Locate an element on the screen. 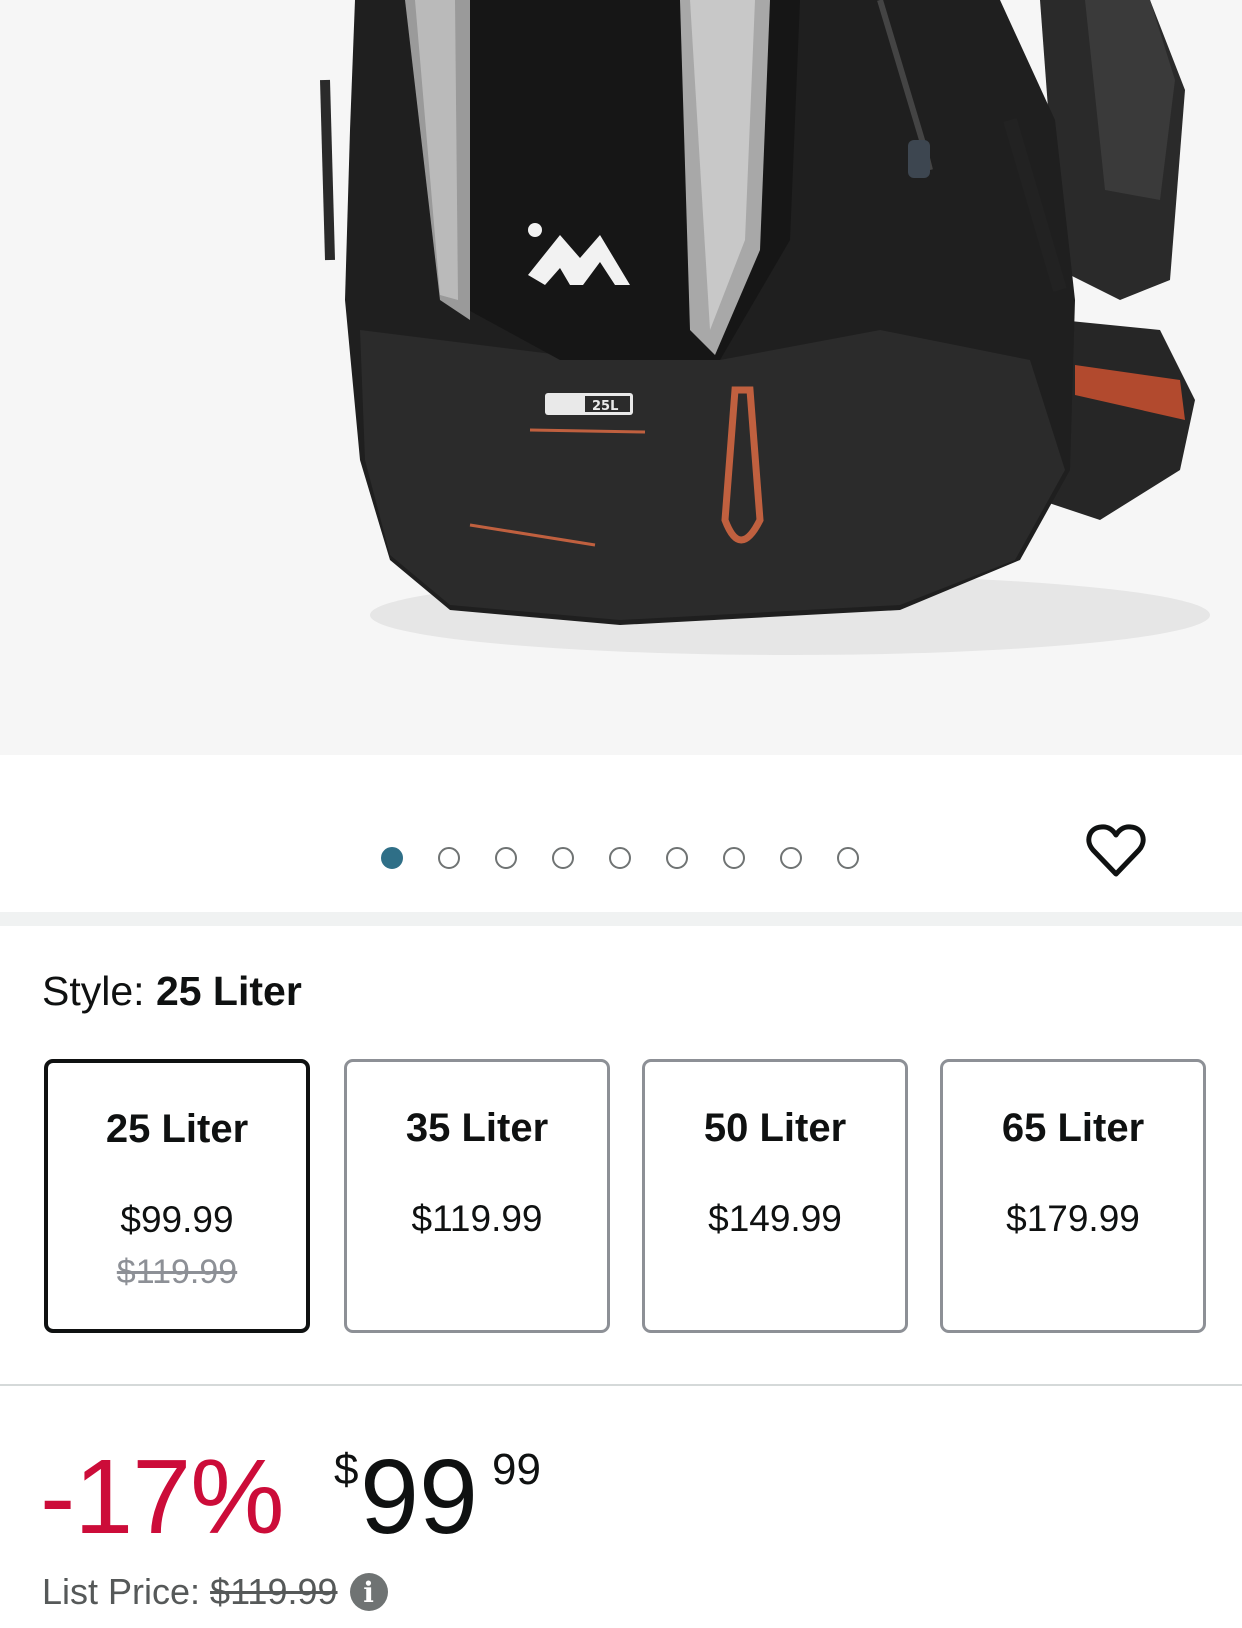 Image resolution: width=1242 pixels, height=1628 pixels. style-label: Style: 25 Liter is located at coordinates (172, 991).